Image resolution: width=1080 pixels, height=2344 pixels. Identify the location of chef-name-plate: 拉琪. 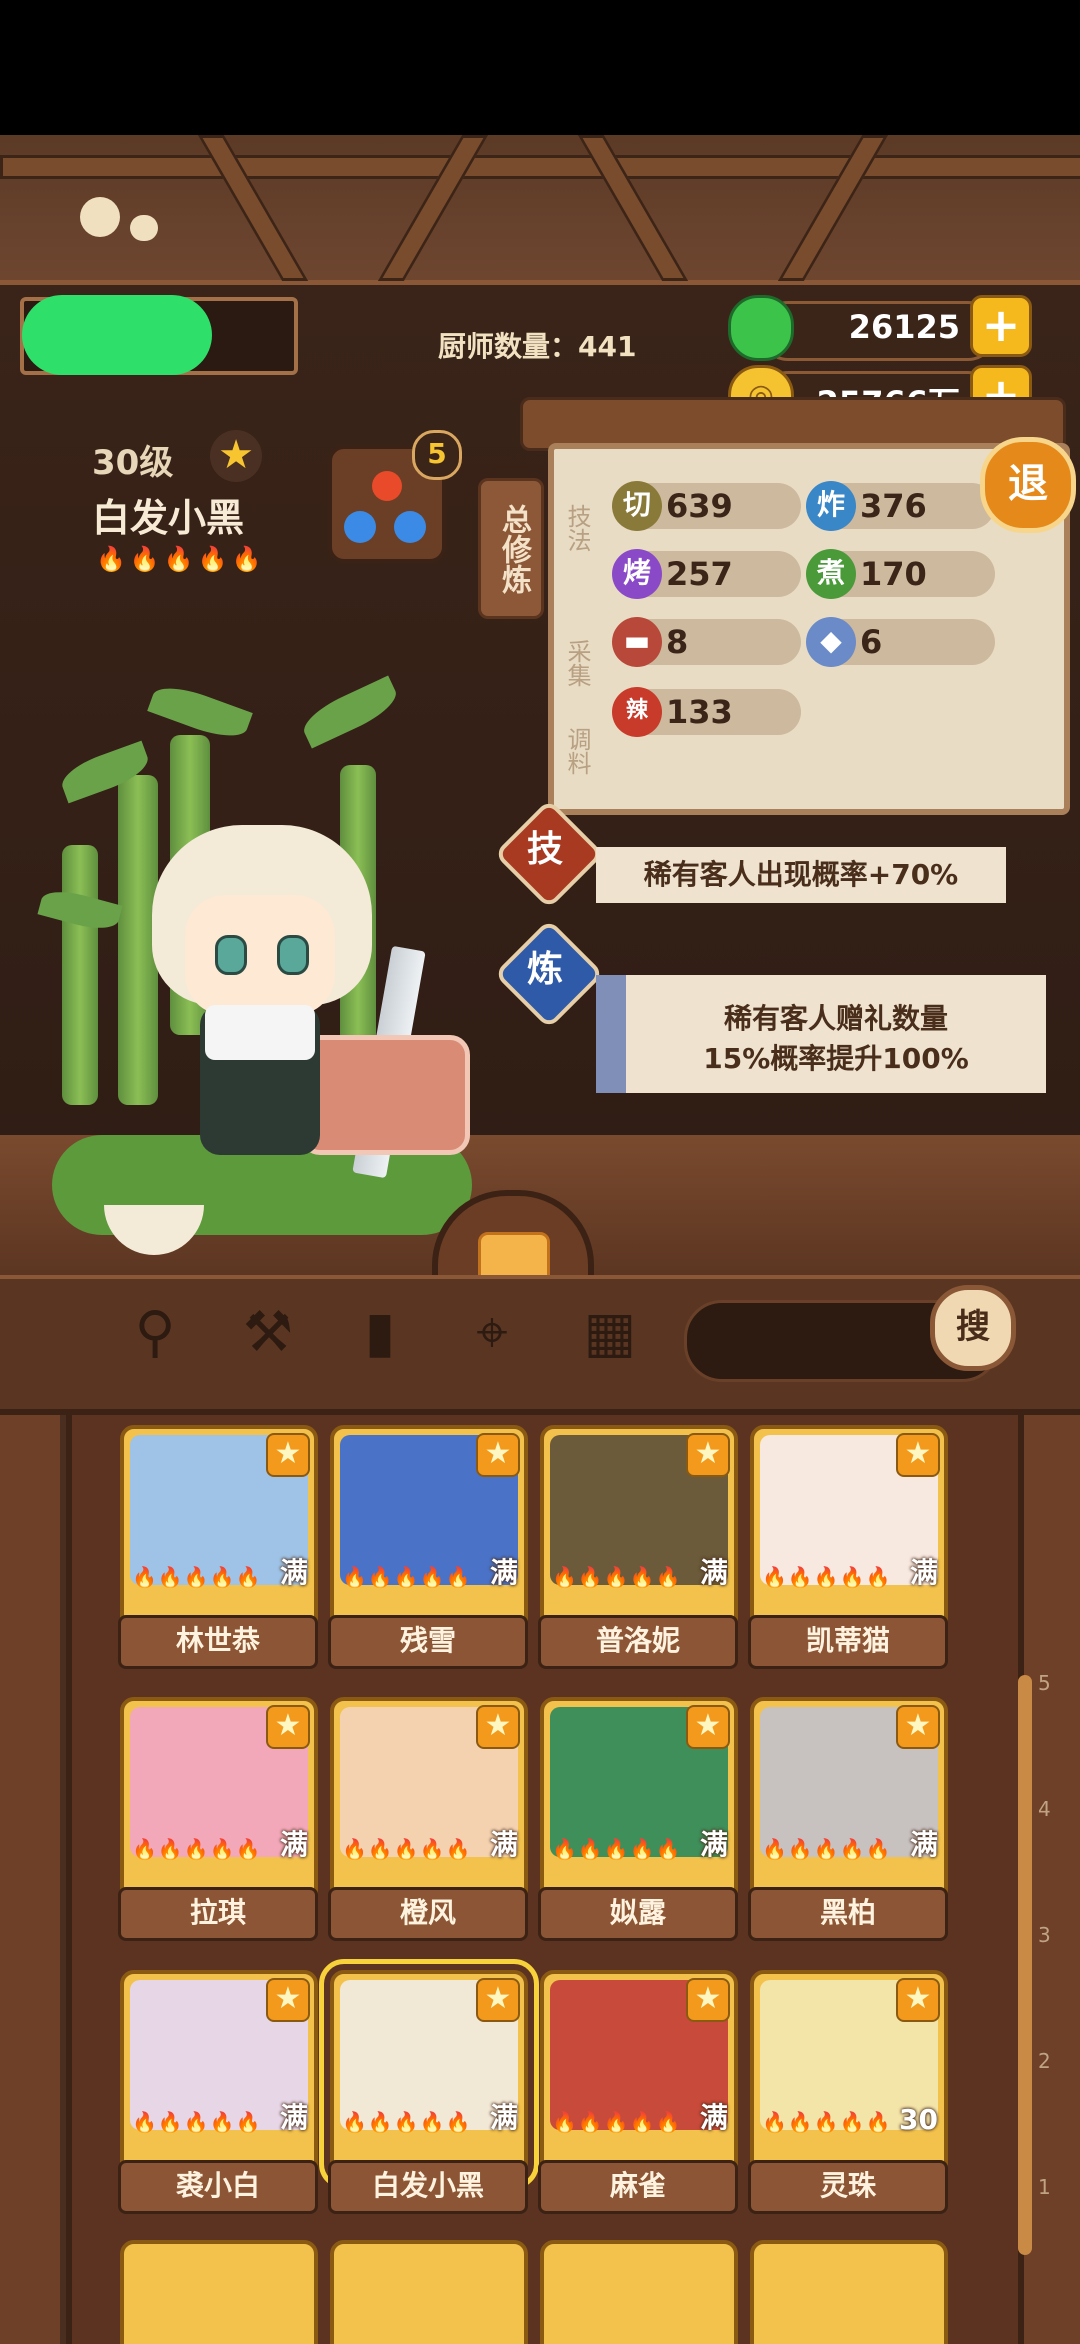
(218, 1914).